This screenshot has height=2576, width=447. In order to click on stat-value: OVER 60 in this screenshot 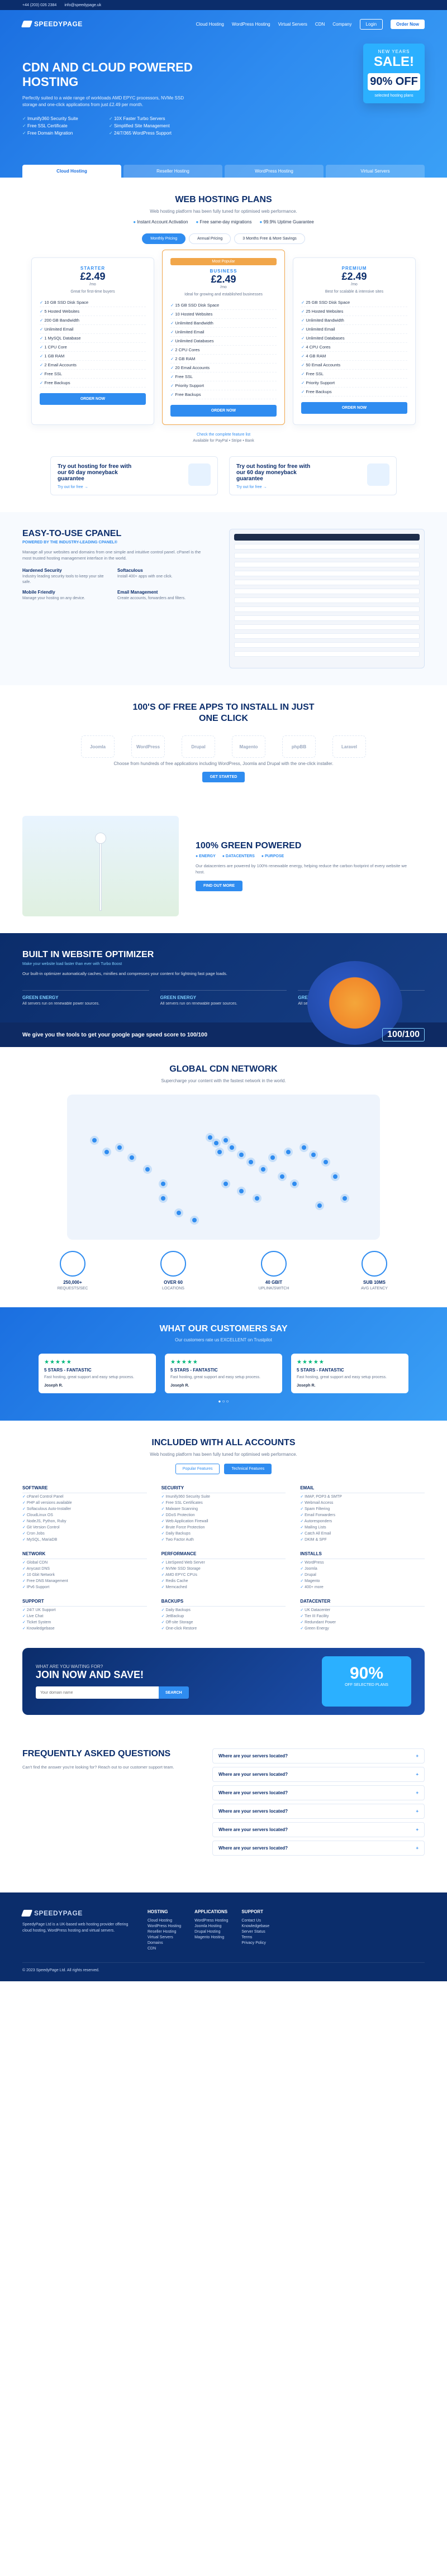, I will do `click(173, 1282)`.